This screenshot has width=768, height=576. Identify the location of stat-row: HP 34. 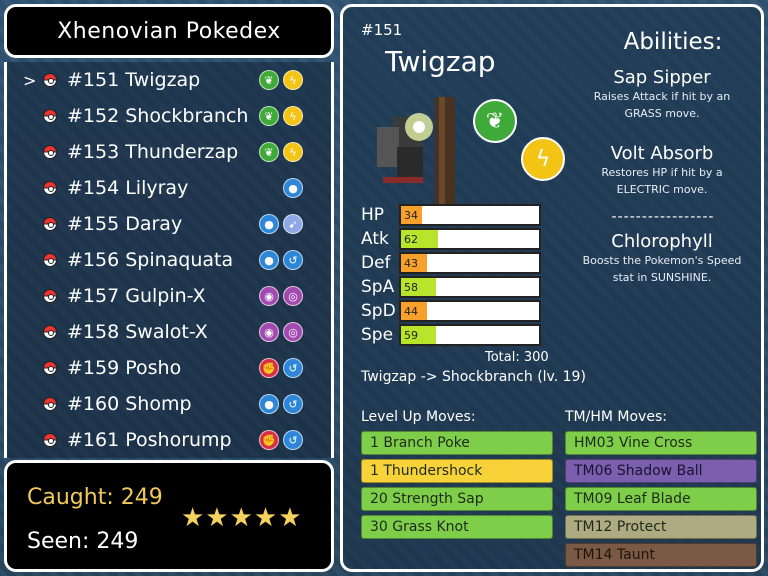
(451, 215).